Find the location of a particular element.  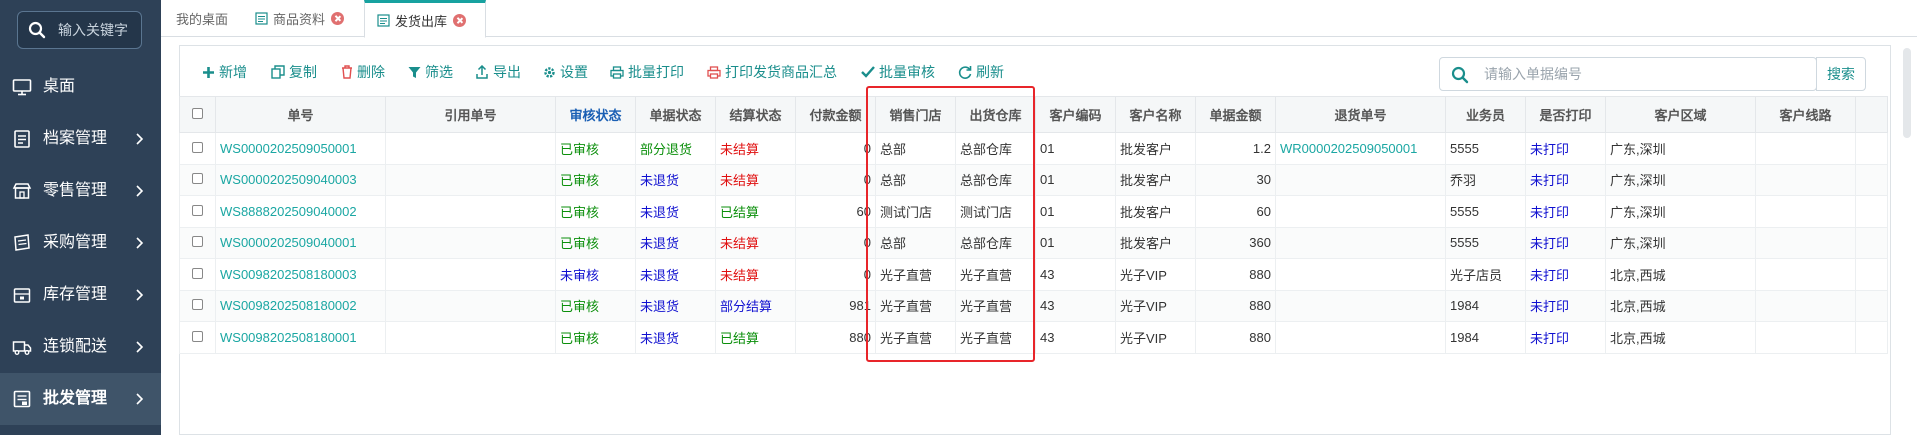

table-cell: WS8888202509040002 is located at coordinates (300, 211).